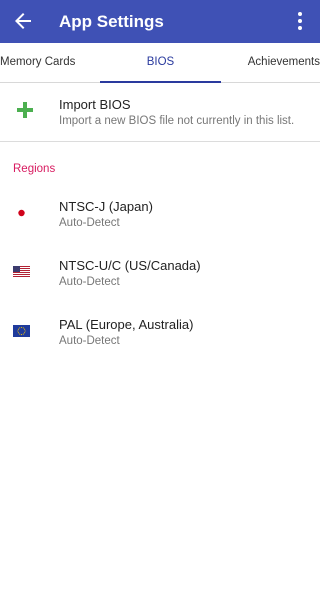 This screenshot has width=320, height=600. I want to click on tab-achievements: Achievements, so click(284, 62).